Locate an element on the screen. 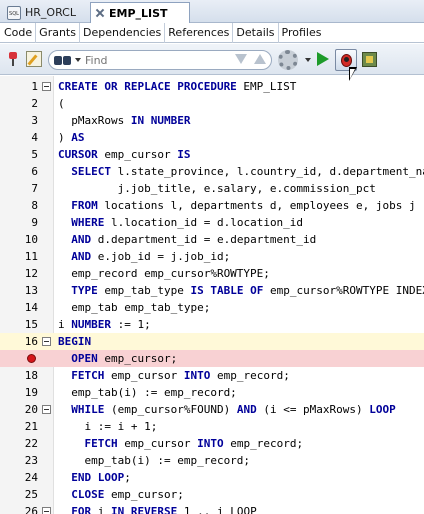 The height and width of the screenshot is (514, 424). code-line: 5 CURSOR emp_cursor IS is located at coordinates (212, 154).